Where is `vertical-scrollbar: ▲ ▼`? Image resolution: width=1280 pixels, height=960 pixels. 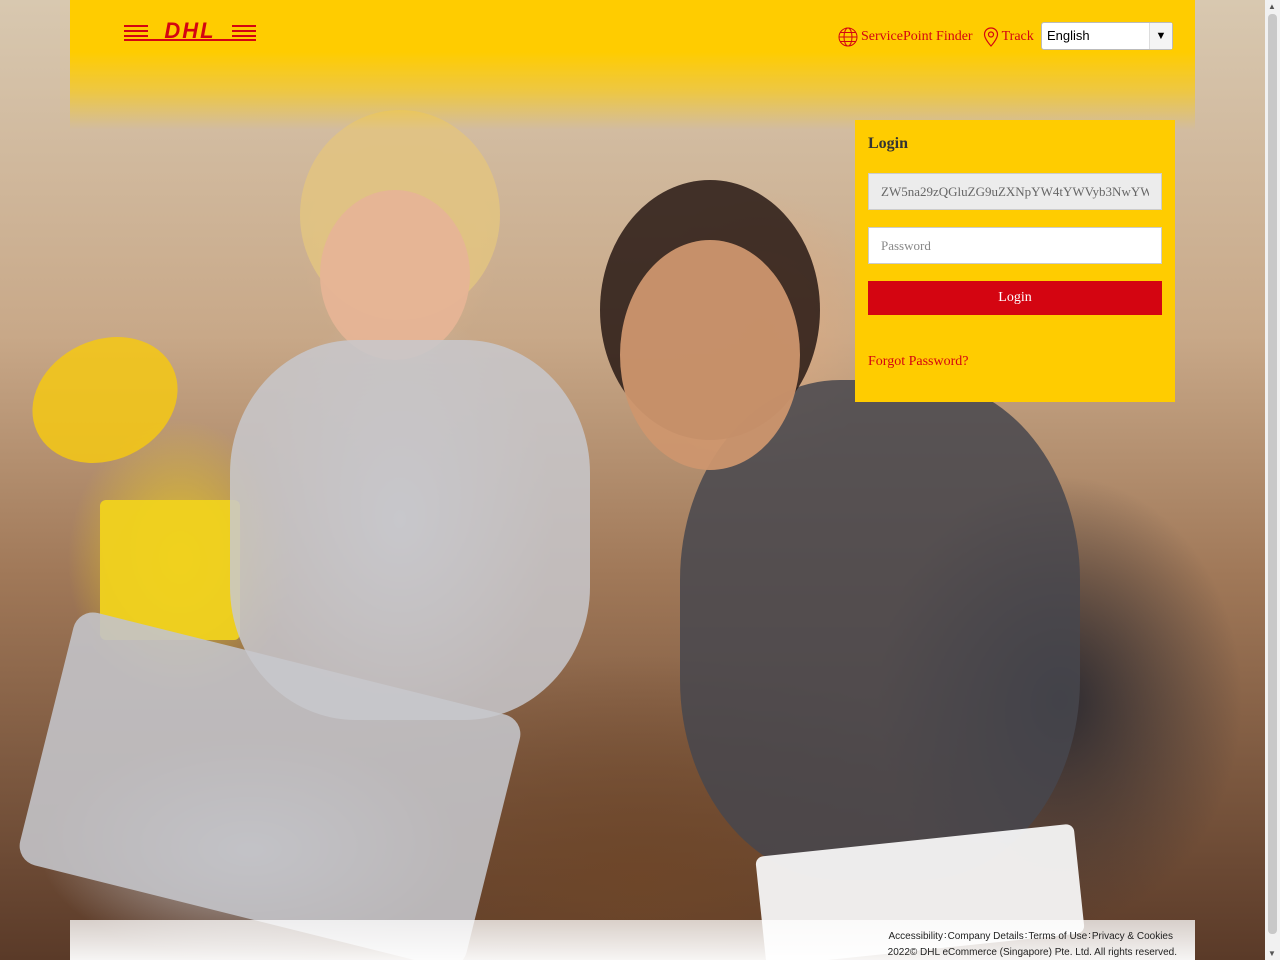
vertical-scrollbar: ▲ ▼ is located at coordinates (1272, 480).